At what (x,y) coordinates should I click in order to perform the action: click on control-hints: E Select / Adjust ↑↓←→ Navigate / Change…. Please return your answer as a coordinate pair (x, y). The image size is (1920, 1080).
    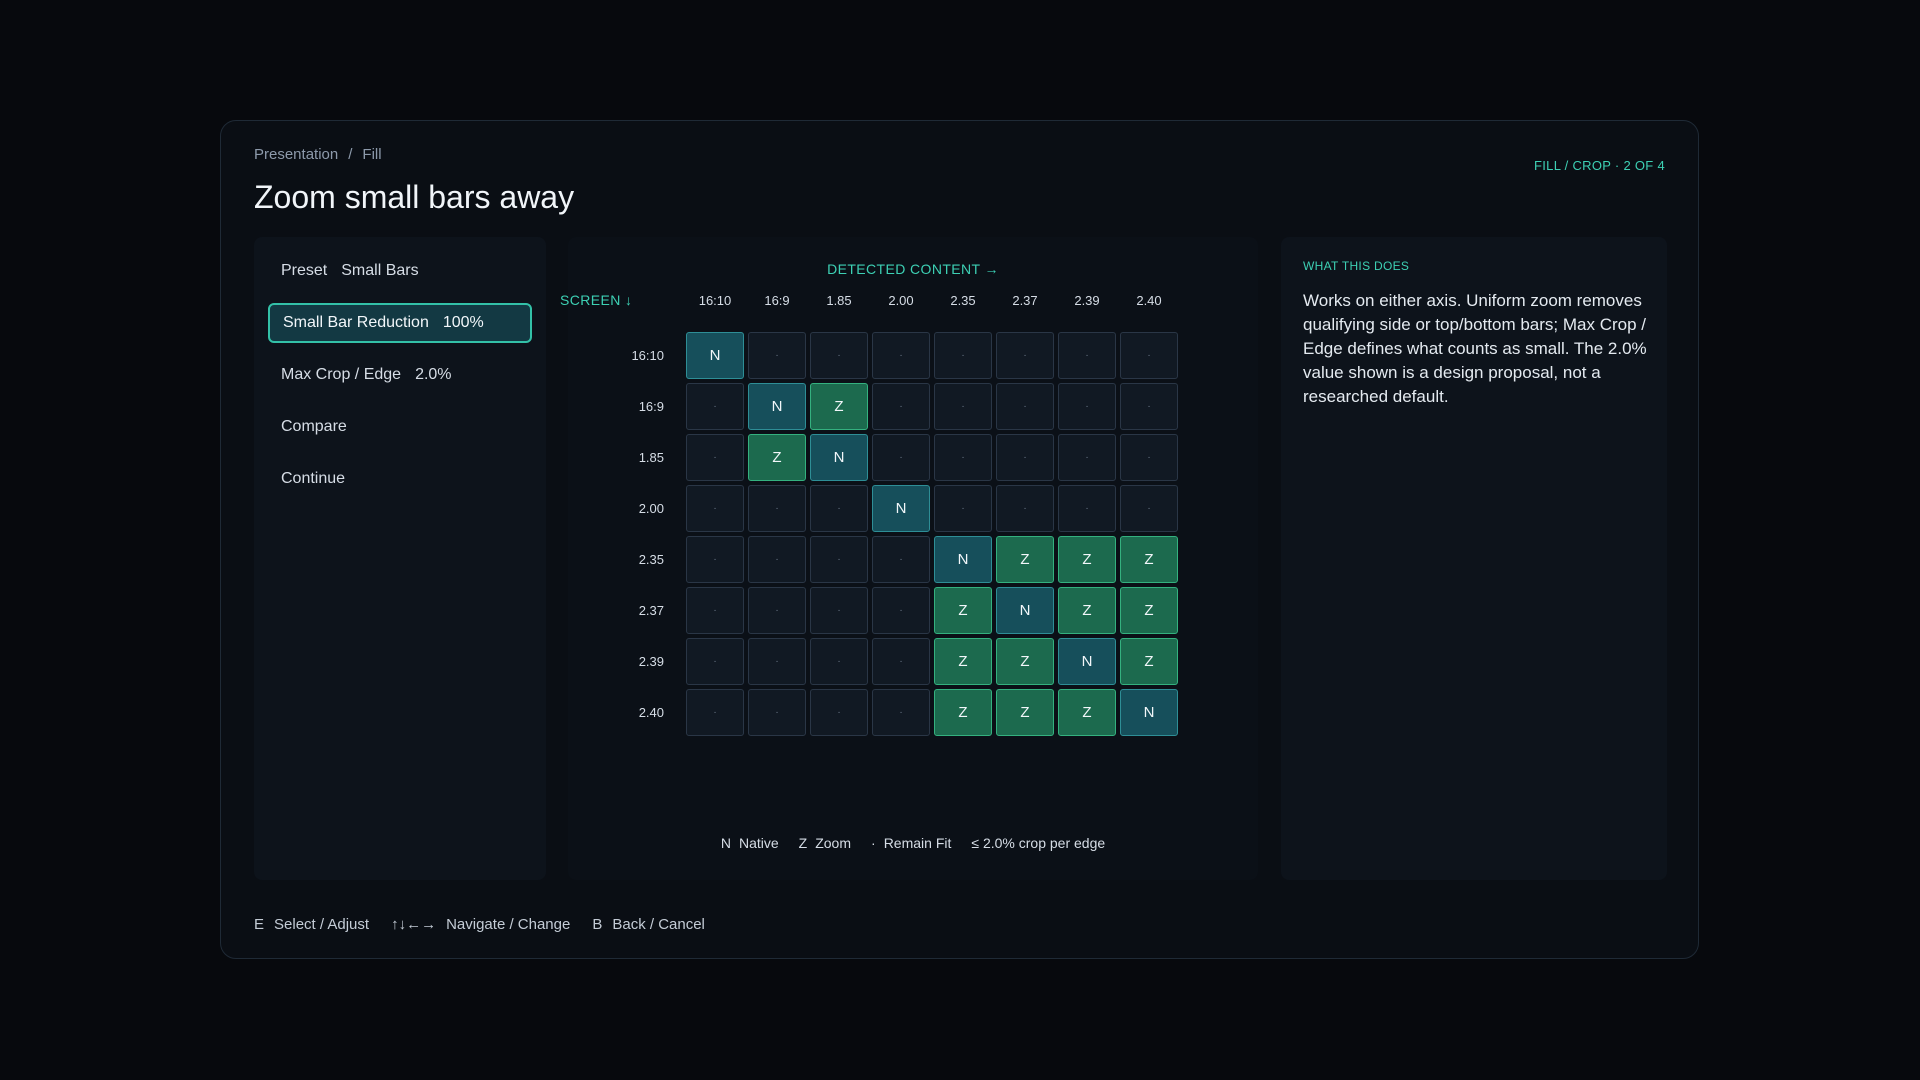
    Looking at the image, I should click on (479, 924).